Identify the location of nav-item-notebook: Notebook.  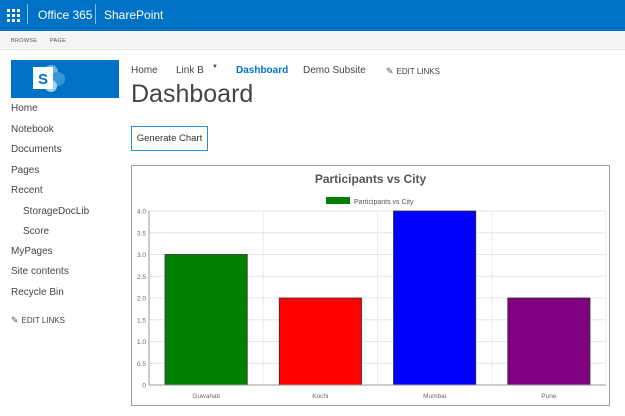
(32, 129).